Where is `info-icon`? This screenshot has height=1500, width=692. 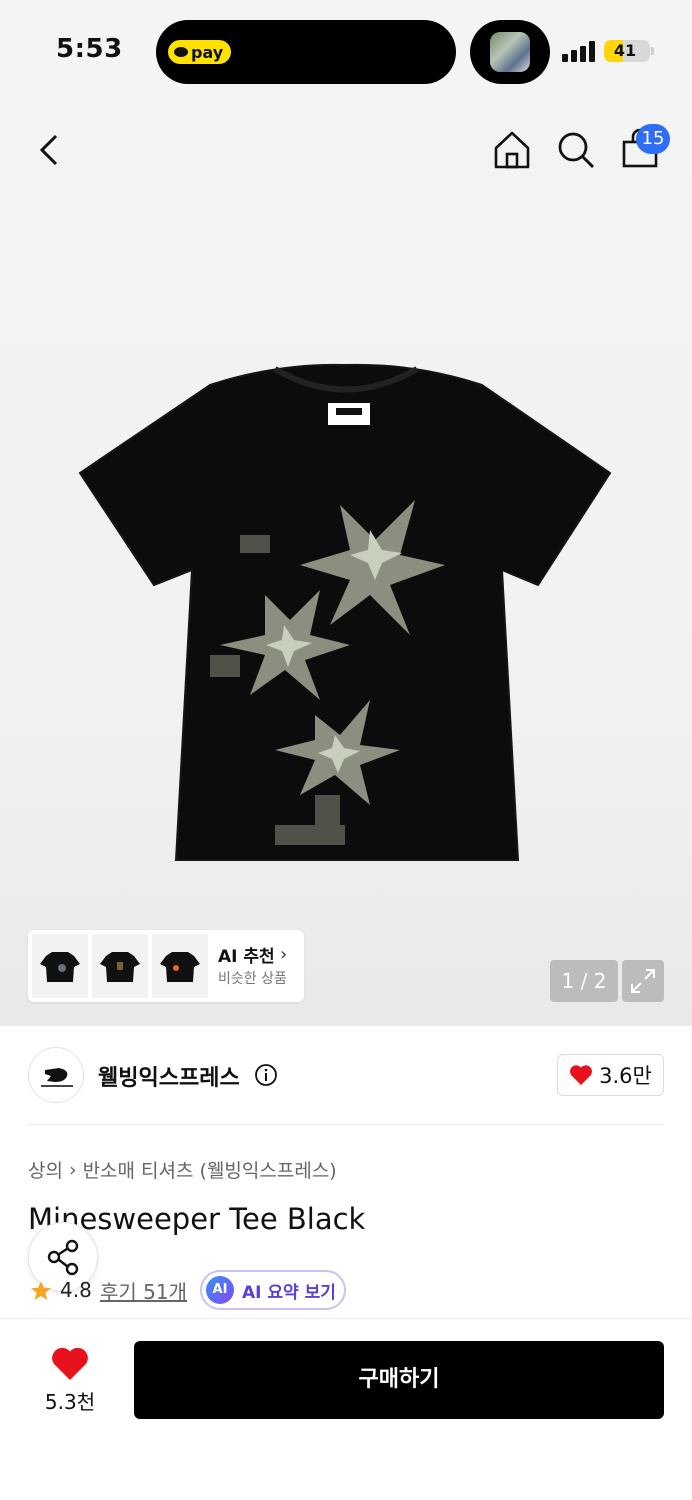 info-icon is located at coordinates (266, 1075).